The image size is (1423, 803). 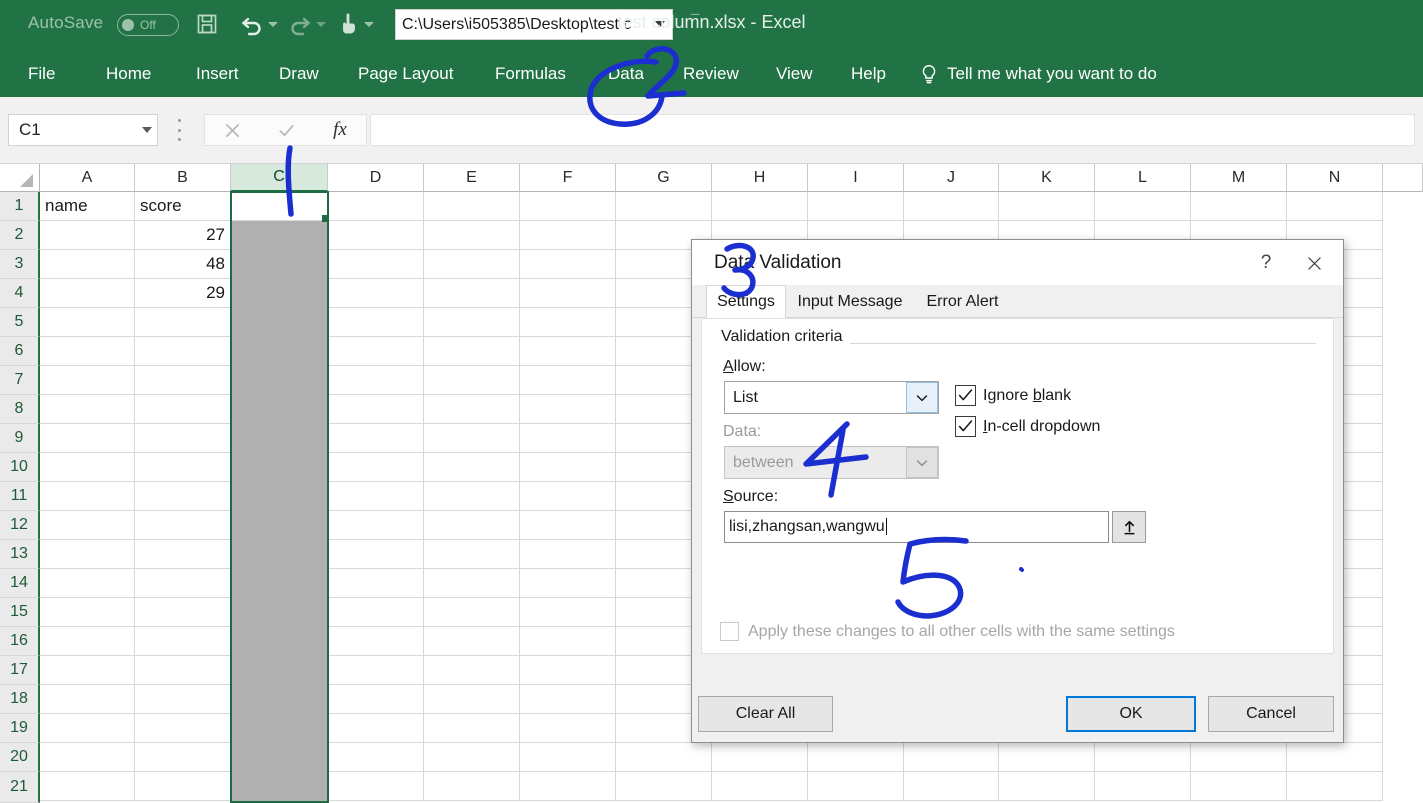 What do you see at coordinates (20, 438) in the screenshot?
I see `row-header-9: 9` at bounding box center [20, 438].